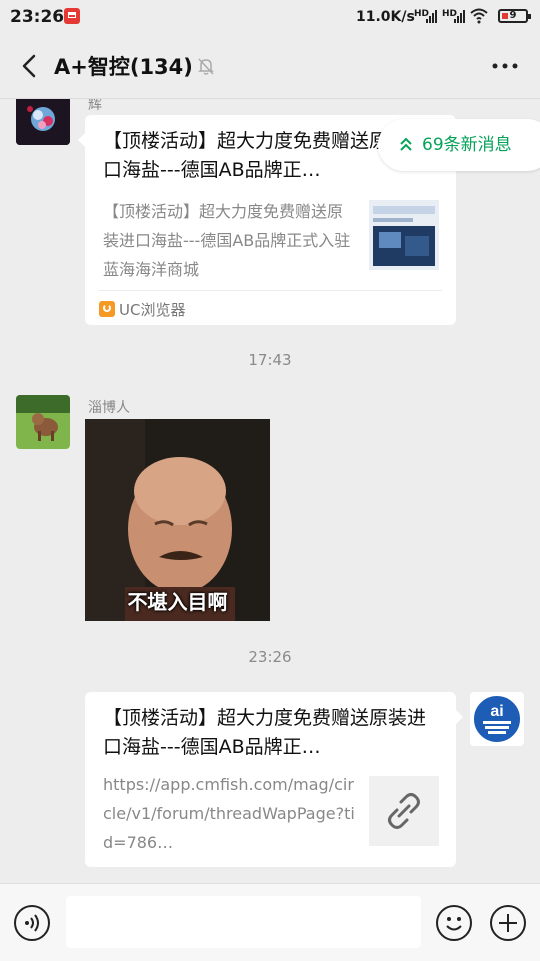 This screenshot has width=540, height=961. I want to click on card-divider, so click(270, 290).